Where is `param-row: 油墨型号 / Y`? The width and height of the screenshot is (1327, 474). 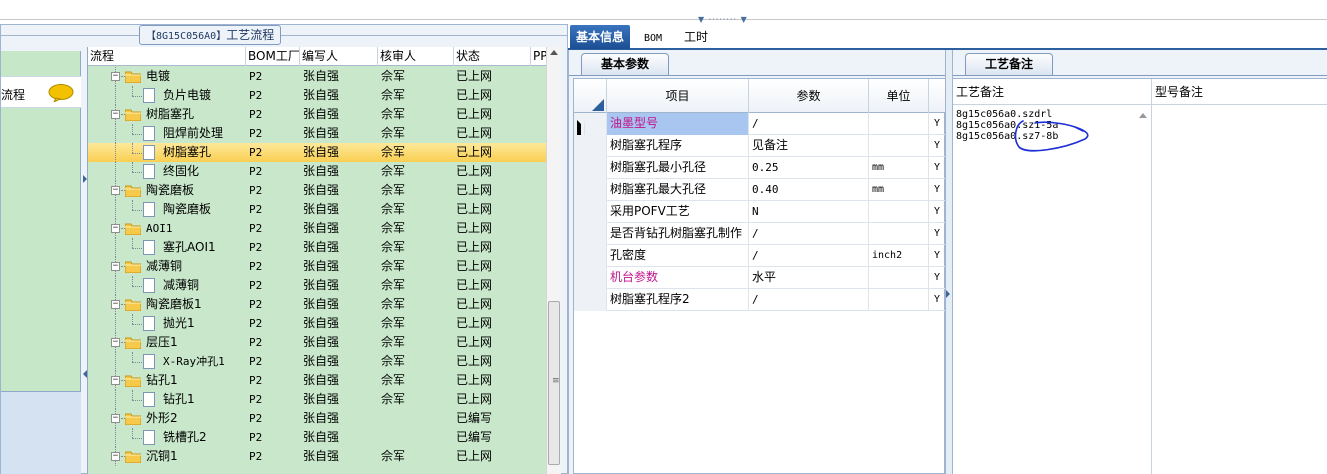
param-row: 油墨型号 / Y is located at coordinates (760, 124).